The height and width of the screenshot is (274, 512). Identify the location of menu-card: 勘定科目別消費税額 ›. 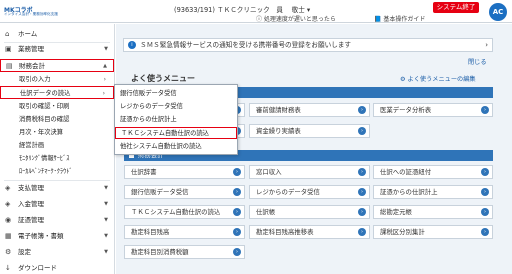
(184, 252).